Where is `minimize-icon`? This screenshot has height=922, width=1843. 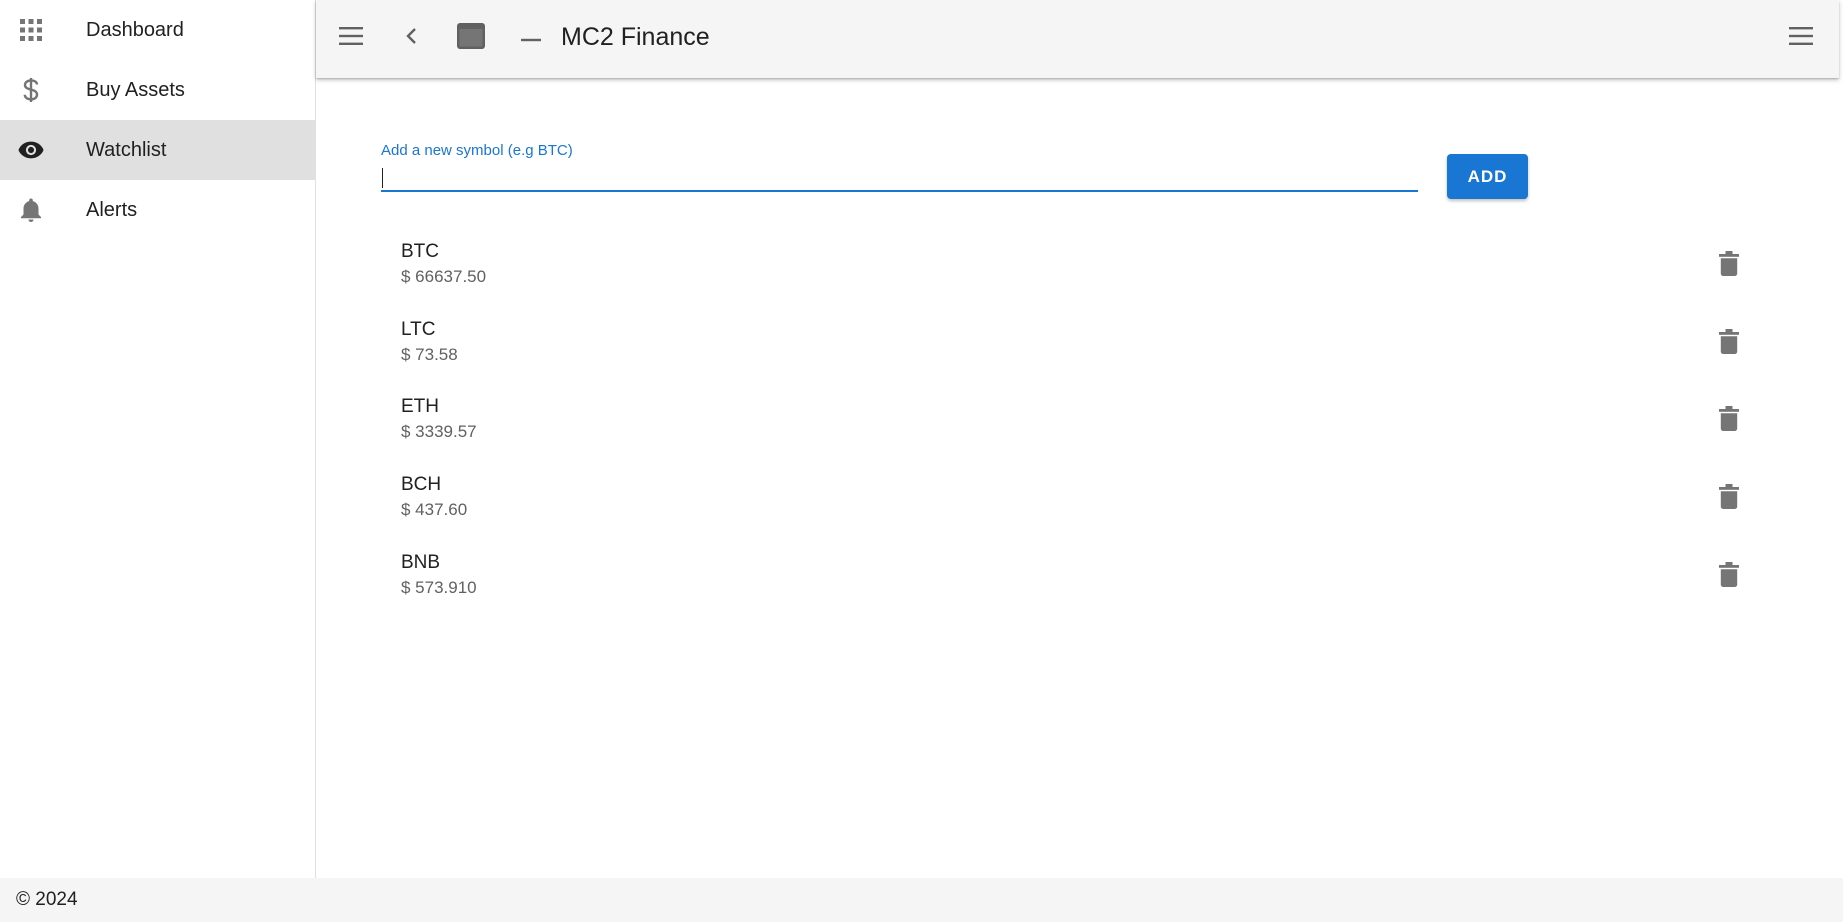 minimize-icon is located at coordinates (531, 38).